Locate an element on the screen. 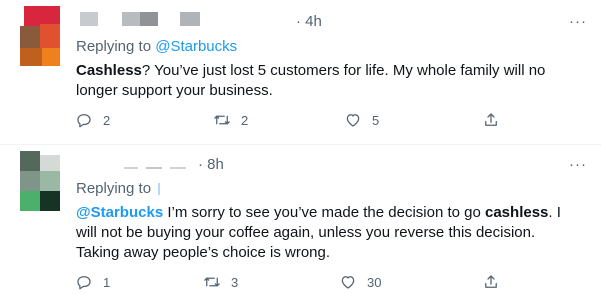 This screenshot has width=601, height=294. replying-to-handle: @Starbucks is located at coordinates (196, 46).